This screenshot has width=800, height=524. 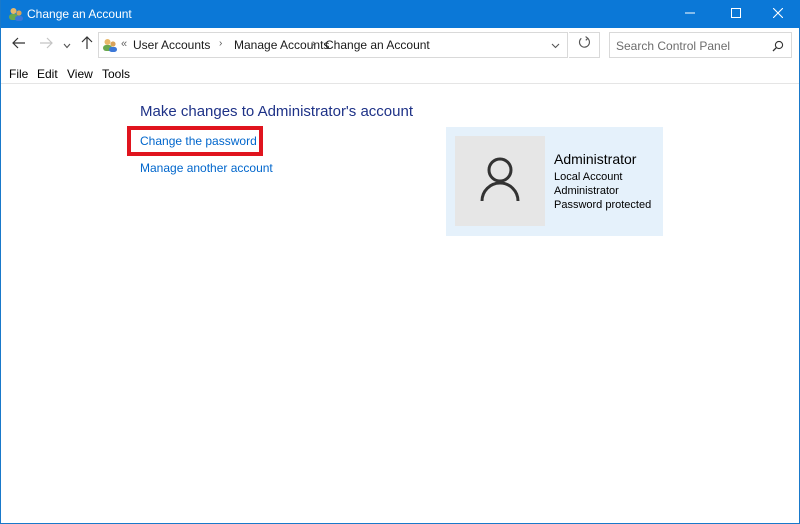 What do you see at coordinates (110, 45) in the screenshot?
I see `control-panel-icon` at bounding box center [110, 45].